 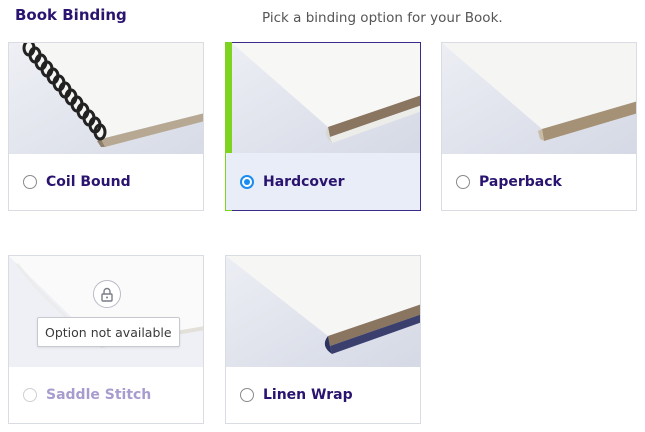 I want to click on hardcover-book-image, so click(x=326, y=98).